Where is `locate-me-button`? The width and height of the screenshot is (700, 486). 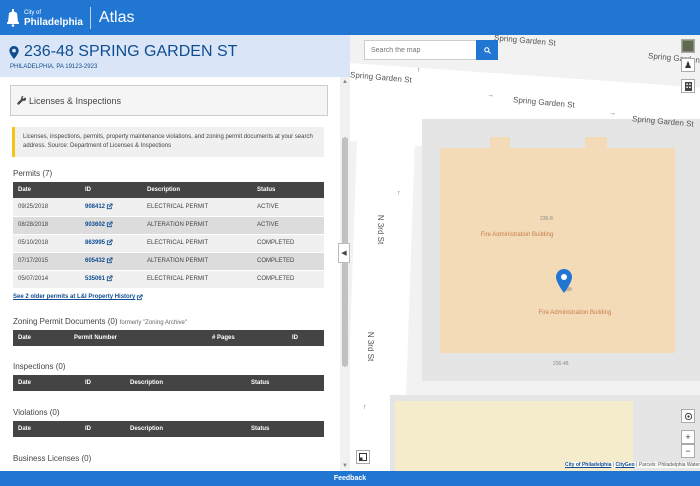
locate-me-button is located at coordinates (688, 416).